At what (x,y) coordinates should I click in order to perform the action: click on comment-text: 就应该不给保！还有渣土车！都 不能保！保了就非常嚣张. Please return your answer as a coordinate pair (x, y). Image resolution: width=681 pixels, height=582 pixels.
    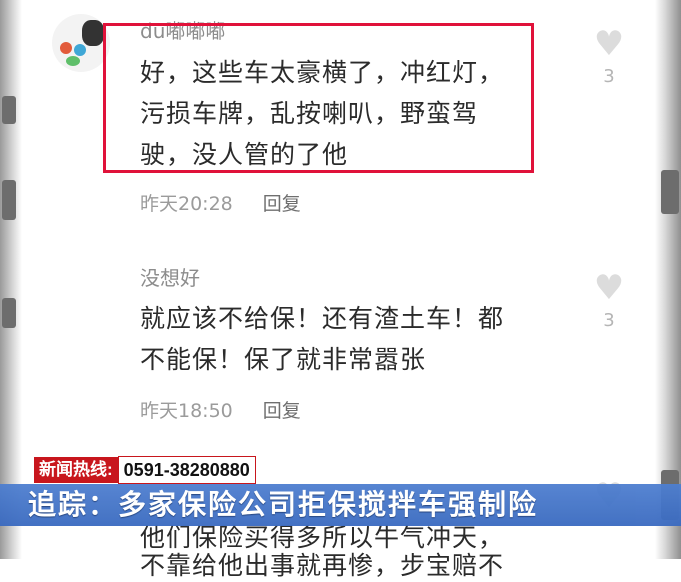
    Looking at the image, I should click on (322, 339).